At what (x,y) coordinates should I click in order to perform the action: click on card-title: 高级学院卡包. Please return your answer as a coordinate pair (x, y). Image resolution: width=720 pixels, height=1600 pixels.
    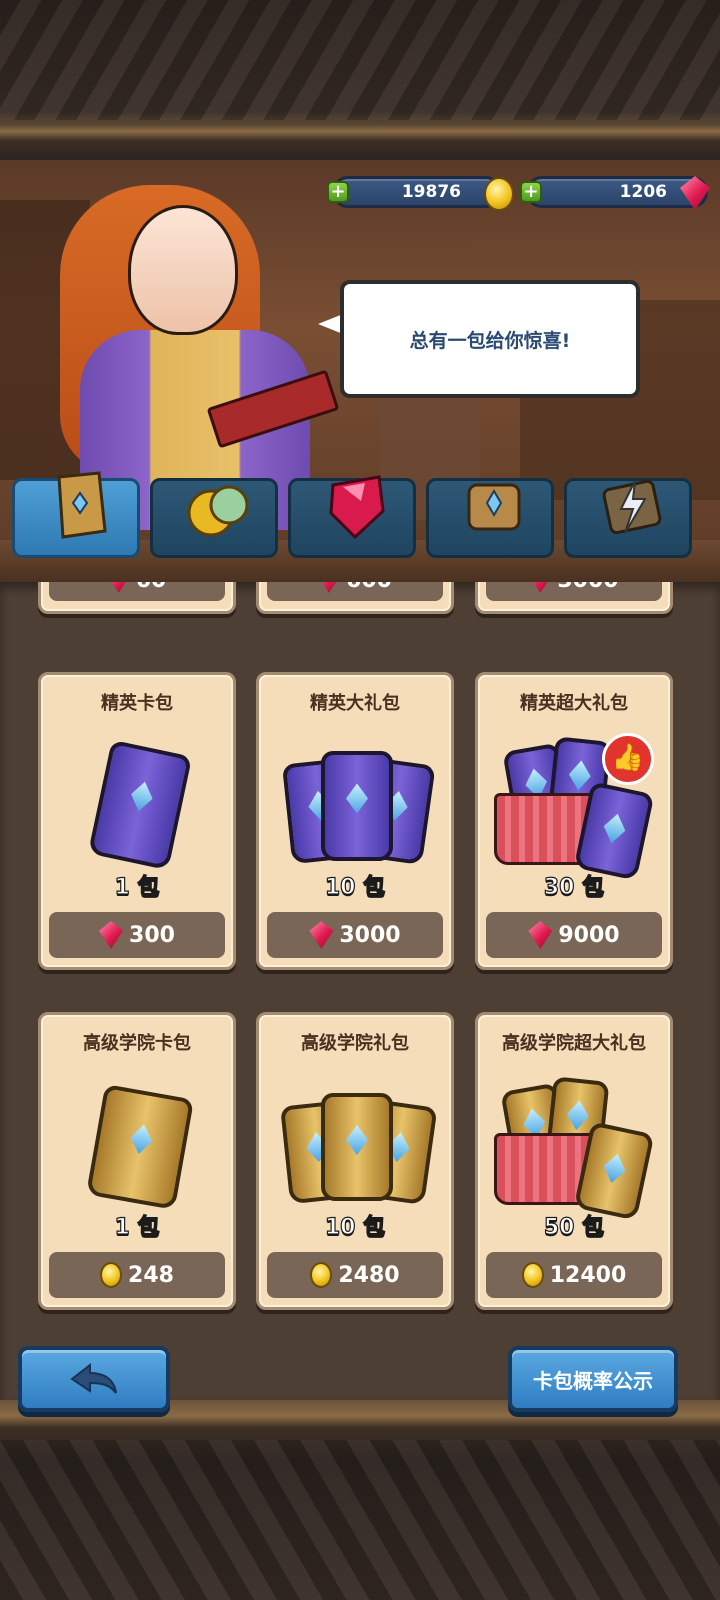
    Looking at the image, I should click on (137, 1043).